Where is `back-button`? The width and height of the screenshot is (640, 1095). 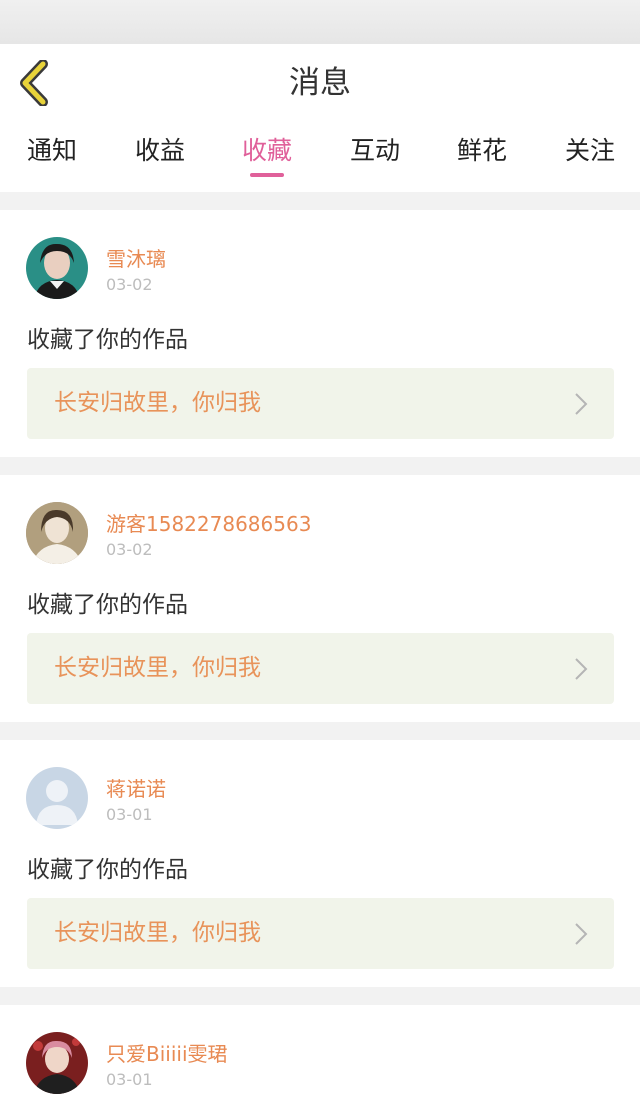 back-button is located at coordinates (34, 83).